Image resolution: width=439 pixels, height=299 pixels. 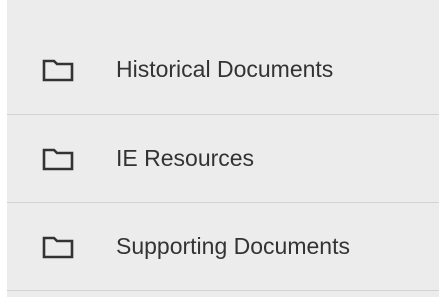 I want to click on folder-label: Historical Documents, so click(x=225, y=69).